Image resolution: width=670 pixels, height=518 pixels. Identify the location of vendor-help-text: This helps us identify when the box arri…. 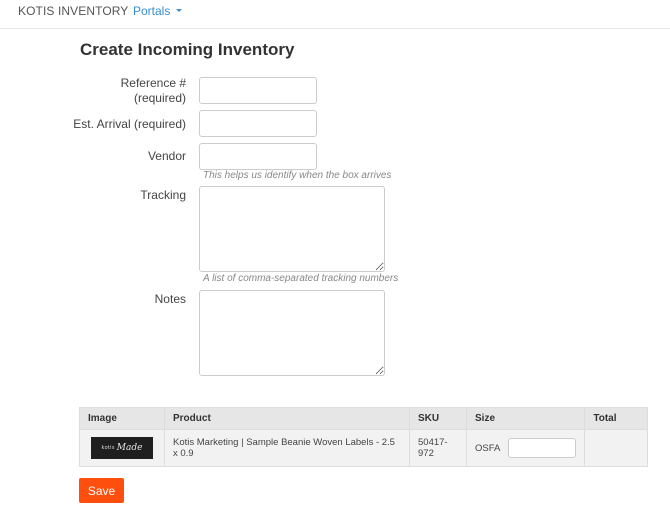
(297, 175).